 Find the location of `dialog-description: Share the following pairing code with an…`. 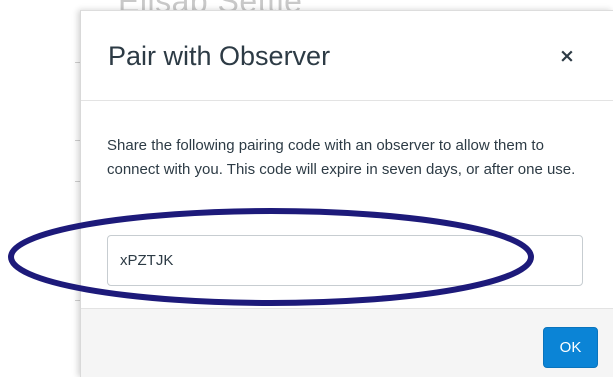

dialog-description: Share the following pairing code with an… is located at coordinates (341, 157).